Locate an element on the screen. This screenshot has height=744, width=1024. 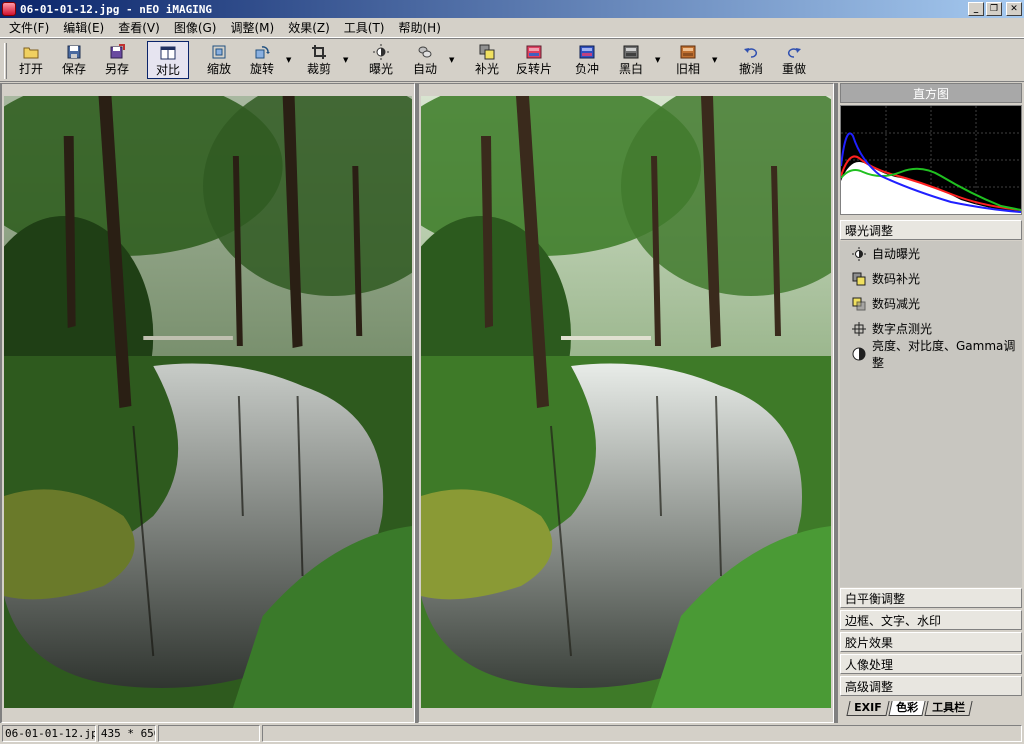
undo-label: 撤消 is located at coordinates (750, 69).